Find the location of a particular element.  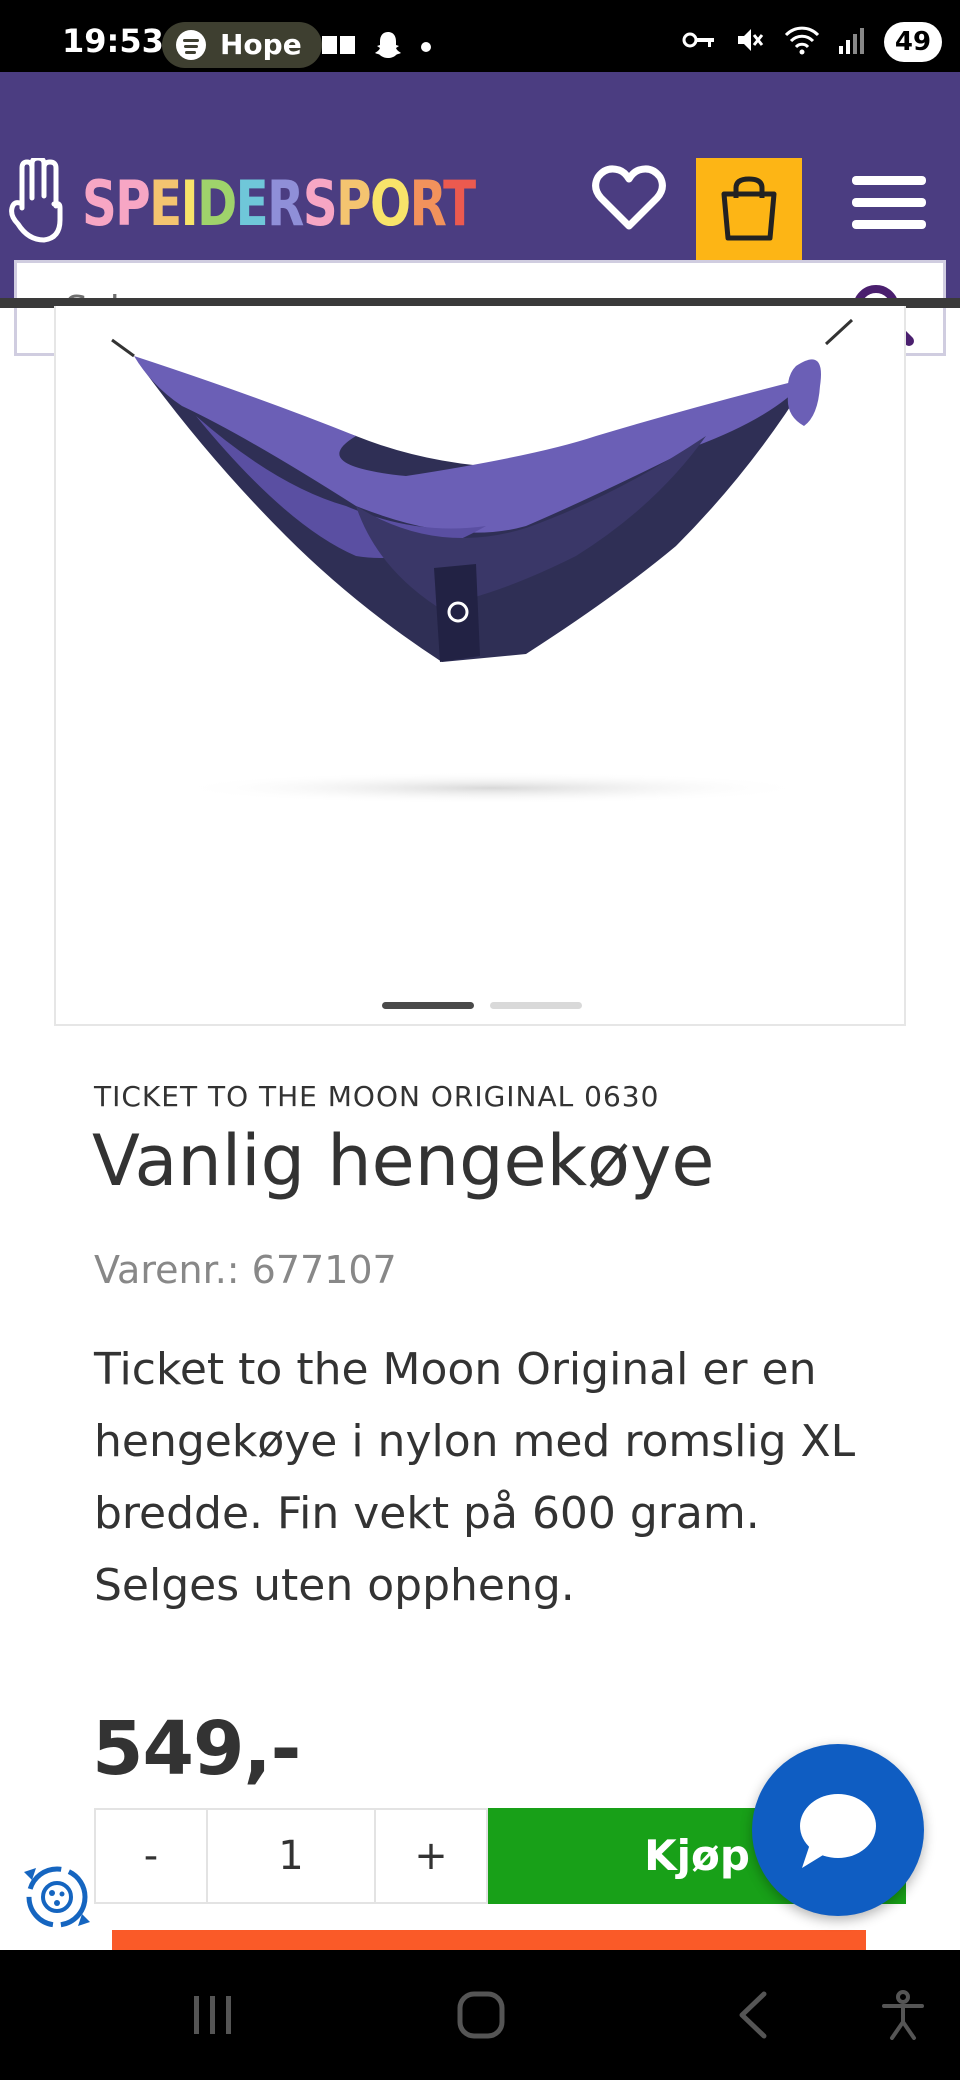

product-sku: Varenr.: 677107 is located at coordinates (245, 1270).